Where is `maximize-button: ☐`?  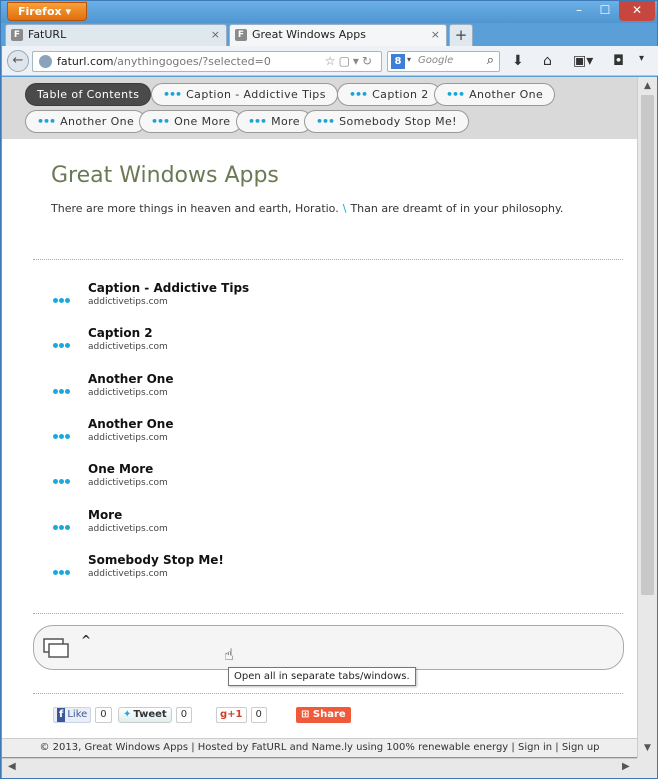
maximize-button: ☐ is located at coordinates (605, 11).